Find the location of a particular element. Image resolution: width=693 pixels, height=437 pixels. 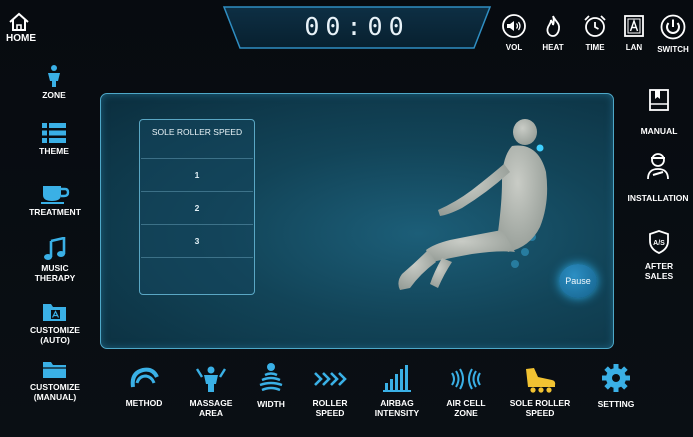

vol-label: VOL is located at coordinates (514, 47).